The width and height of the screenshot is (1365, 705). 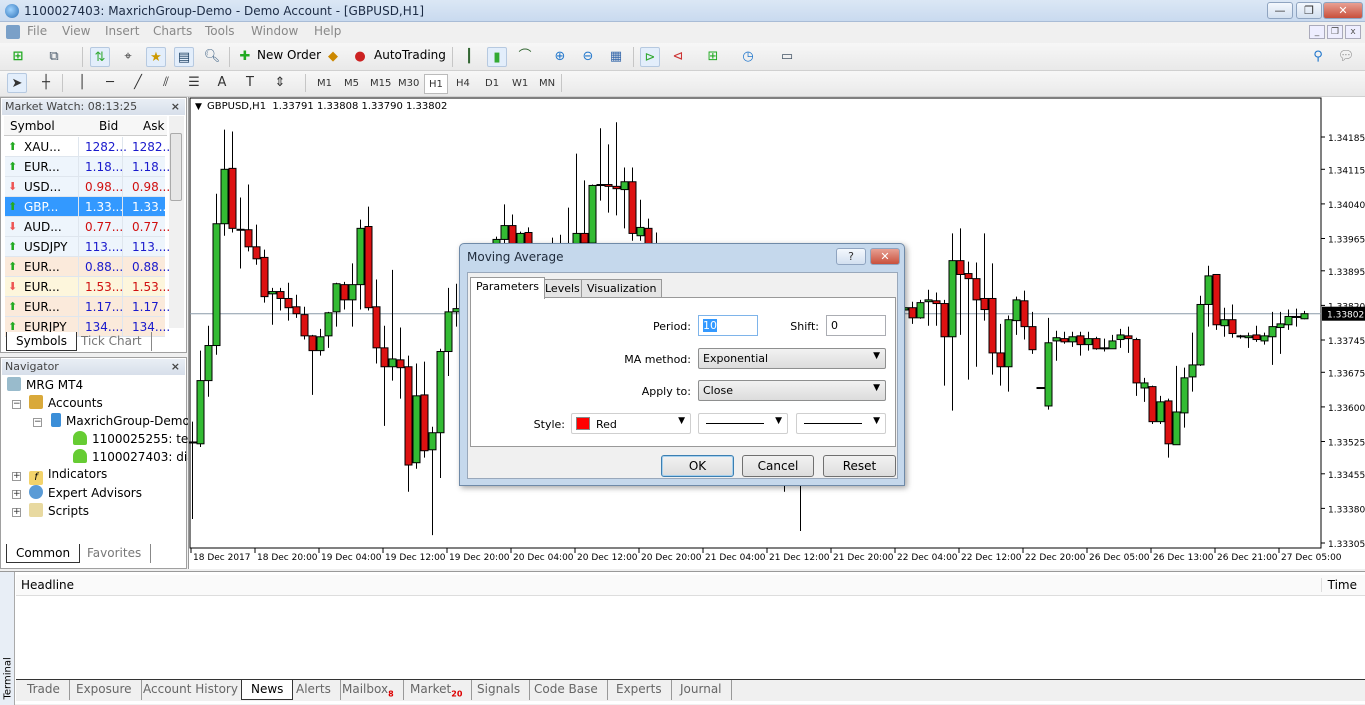 What do you see at coordinates (37, 31) in the screenshot?
I see `menu-file: File` at bounding box center [37, 31].